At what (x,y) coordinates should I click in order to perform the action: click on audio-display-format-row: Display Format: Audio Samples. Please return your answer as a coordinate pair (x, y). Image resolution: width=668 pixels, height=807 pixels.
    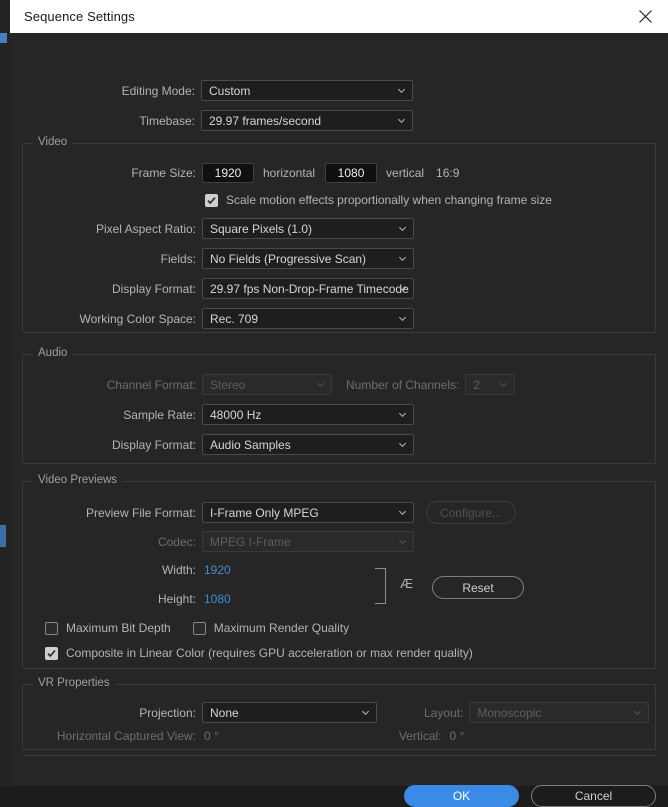
    Looking at the image, I should click on (212, 444).